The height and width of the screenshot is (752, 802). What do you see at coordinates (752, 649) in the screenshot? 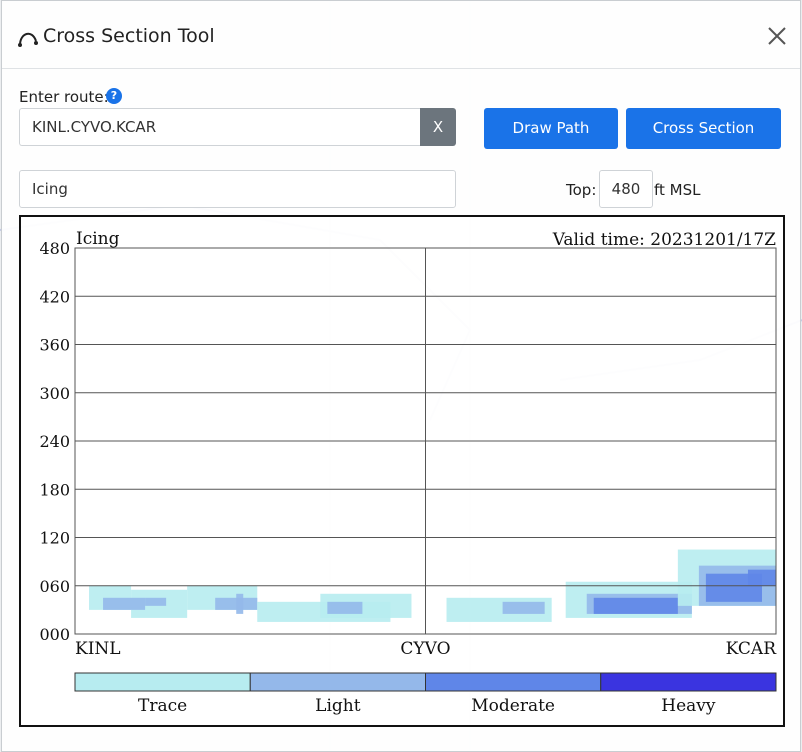
I see `station-label: KCAR` at bounding box center [752, 649].